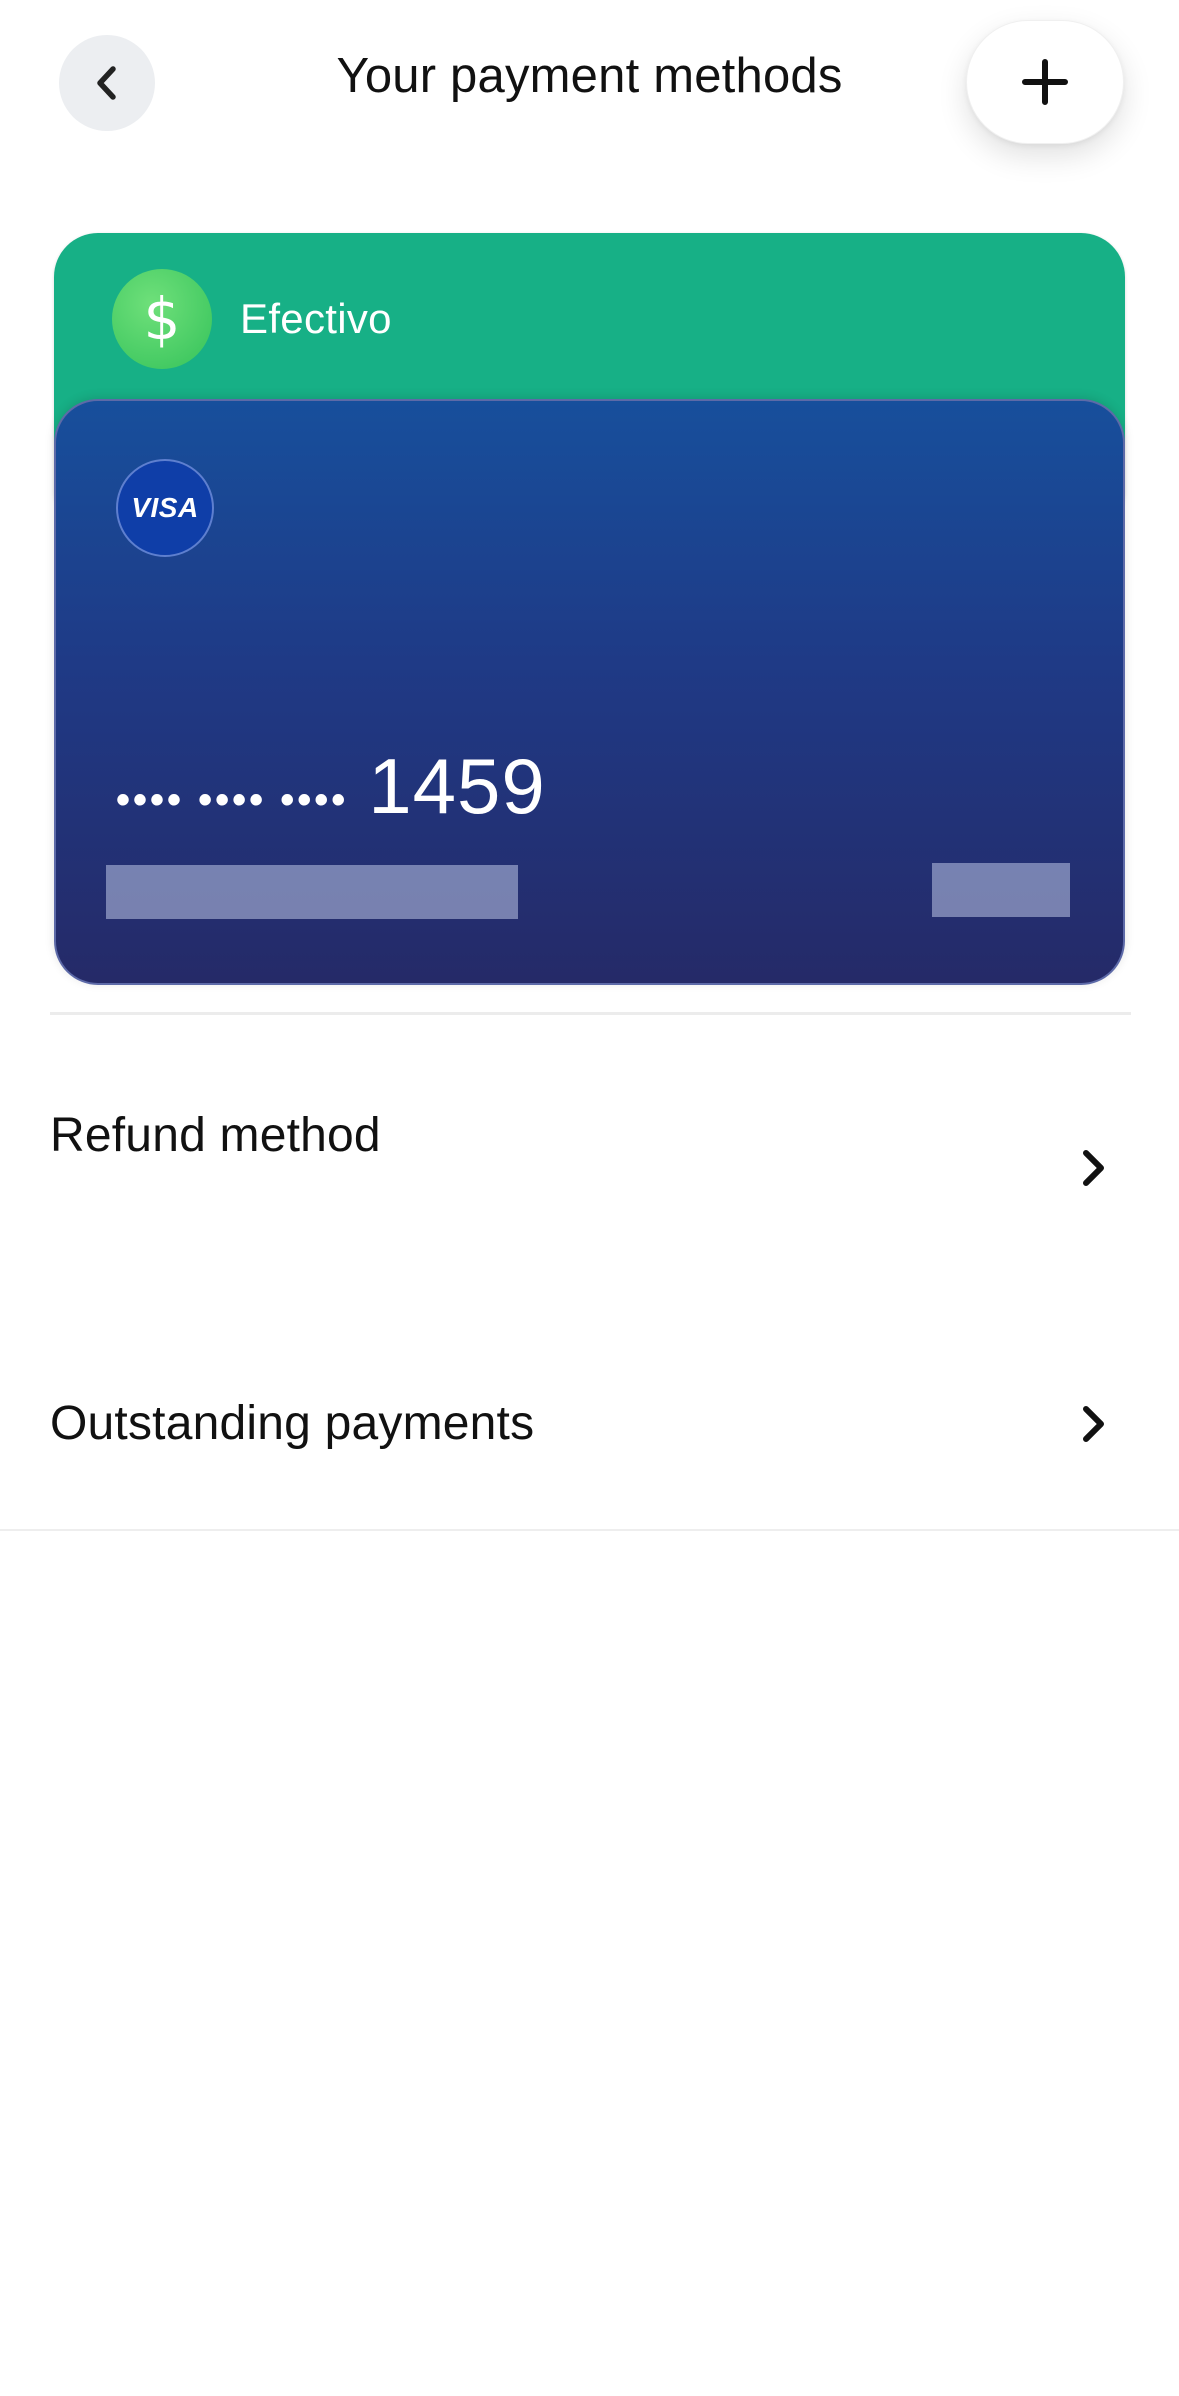 The width and height of the screenshot is (1179, 2396). What do you see at coordinates (232, 800) in the screenshot?
I see `card-masked-digits: •••• •••• ••••` at bounding box center [232, 800].